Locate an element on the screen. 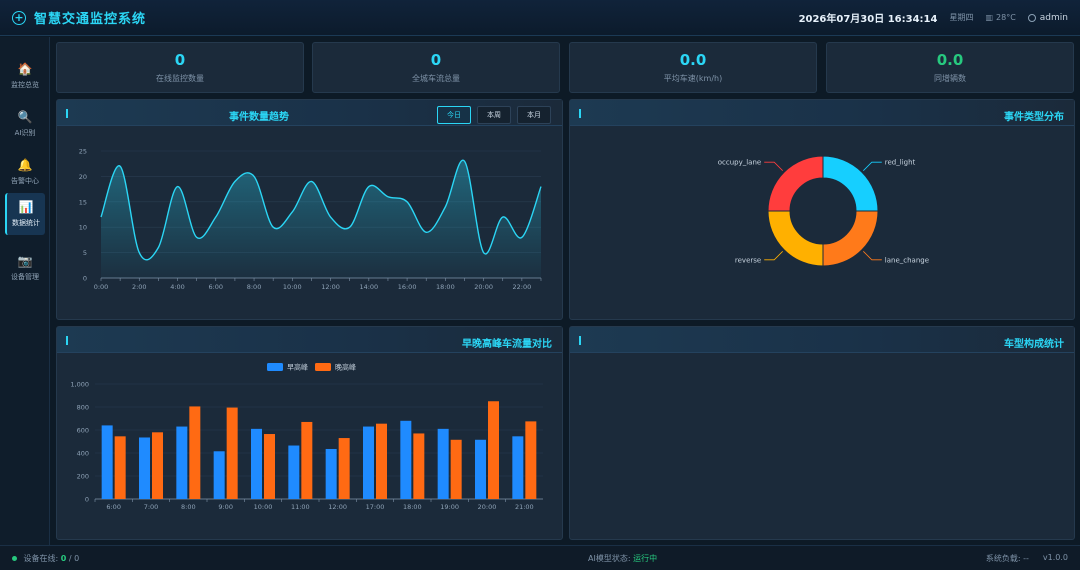 Image resolution: width=1080 pixels, height=570 pixels. panel-title: 事件类型分布 is located at coordinates (1034, 117).